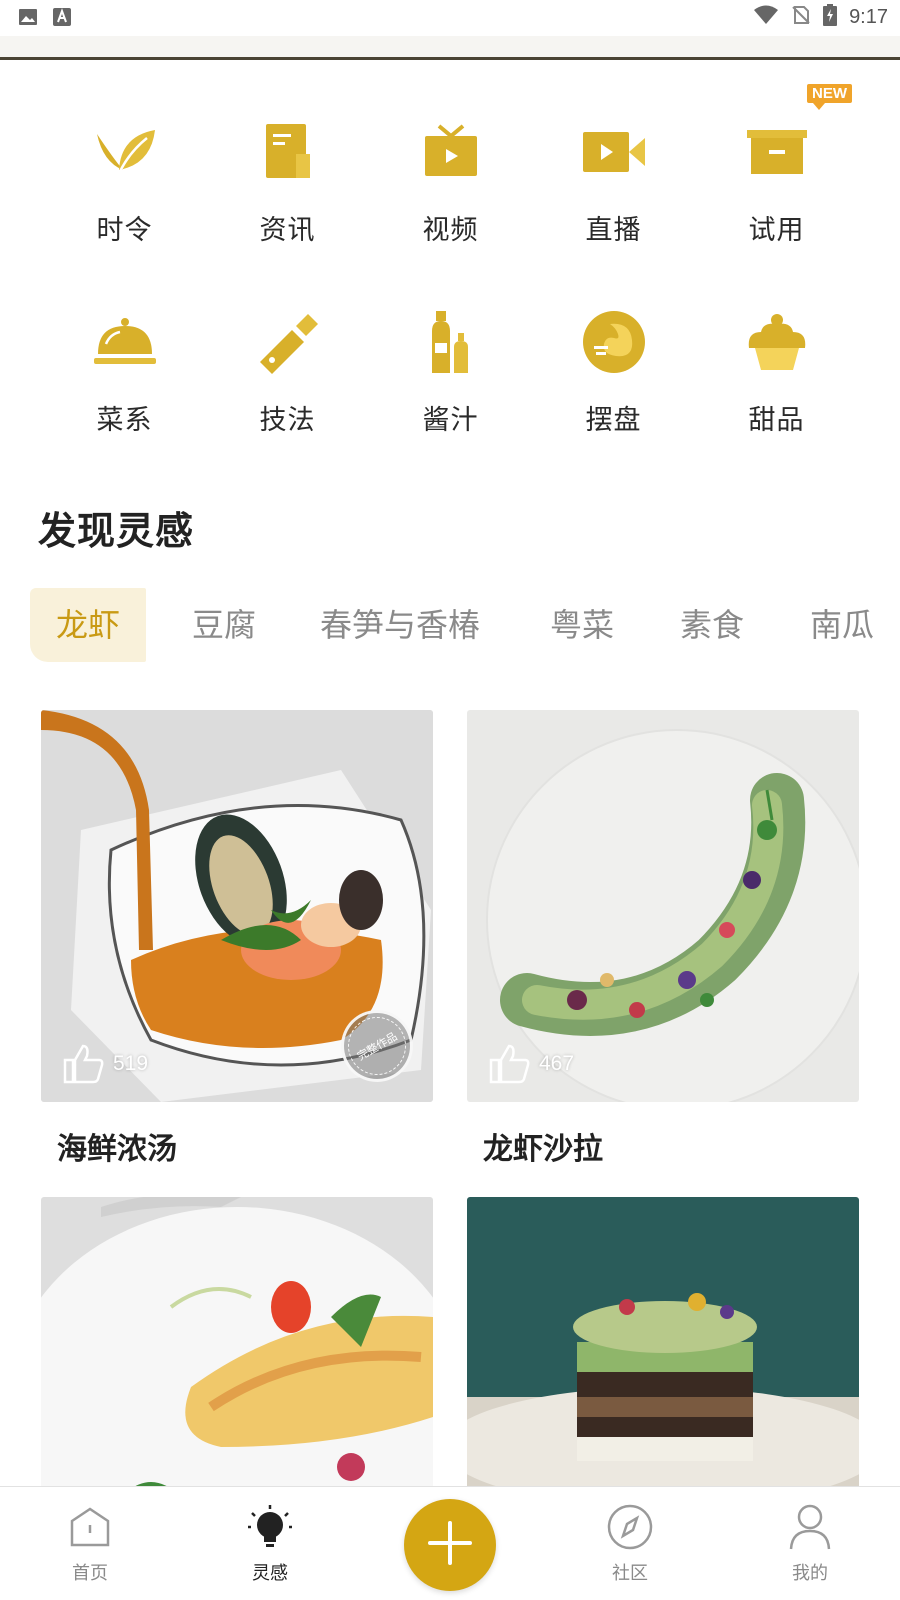  What do you see at coordinates (557, 1063) in the screenshot?
I see `likes-count: 467` at bounding box center [557, 1063].